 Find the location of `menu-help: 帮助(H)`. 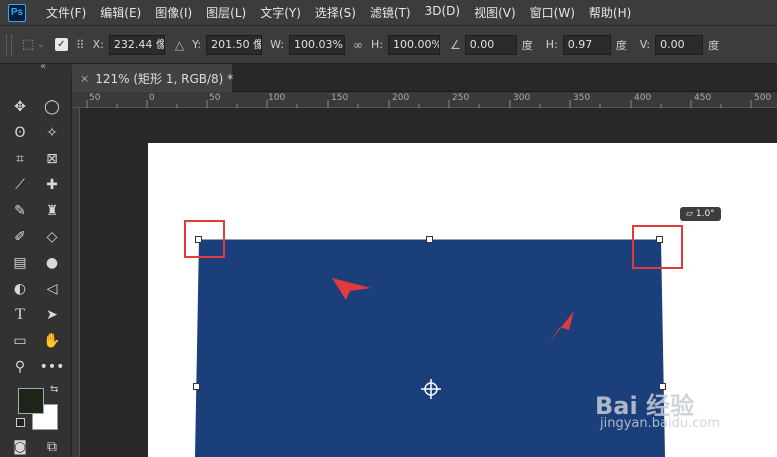

menu-help: 帮助(H) is located at coordinates (610, 12).